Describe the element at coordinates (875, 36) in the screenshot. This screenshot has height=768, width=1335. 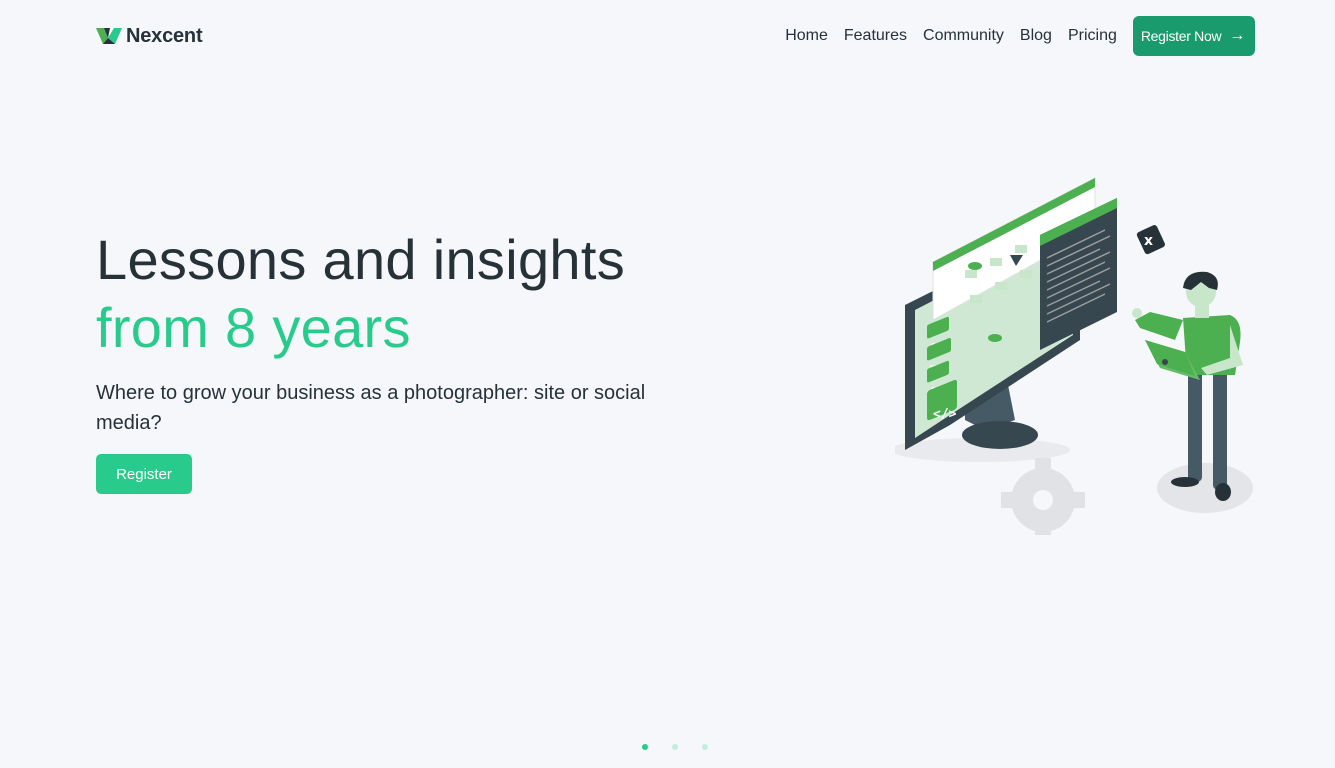
I see `nav-features: Features` at that location.